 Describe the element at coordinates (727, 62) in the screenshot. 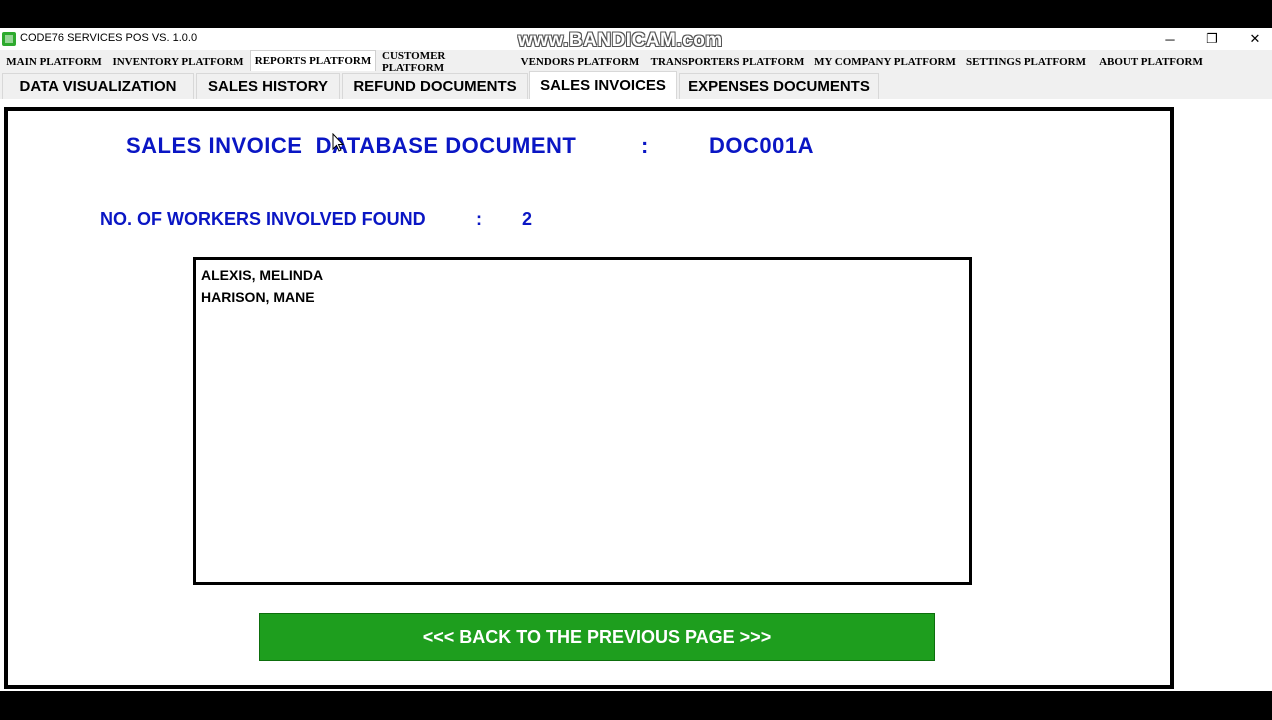

I see `tab-transporters-platform: TRANSPORTERS PLATFORM` at that location.